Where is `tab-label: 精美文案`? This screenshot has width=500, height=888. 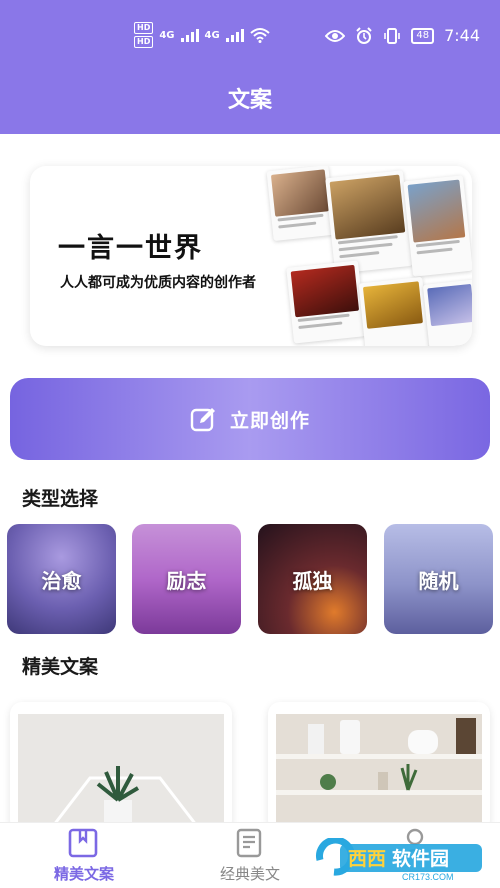 tab-label: 精美文案 is located at coordinates (83, 874).